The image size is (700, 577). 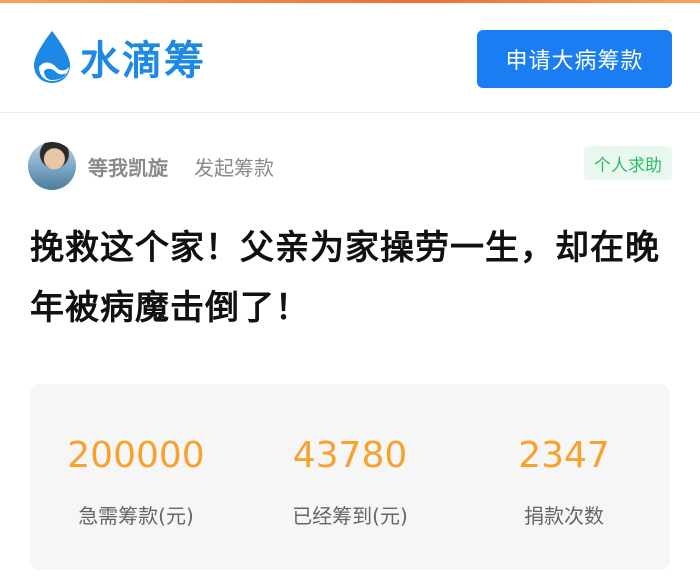 What do you see at coordinates (350, 455) in the screenshot?
I see `stat-value: 43780` at bounding box center [350, 455].